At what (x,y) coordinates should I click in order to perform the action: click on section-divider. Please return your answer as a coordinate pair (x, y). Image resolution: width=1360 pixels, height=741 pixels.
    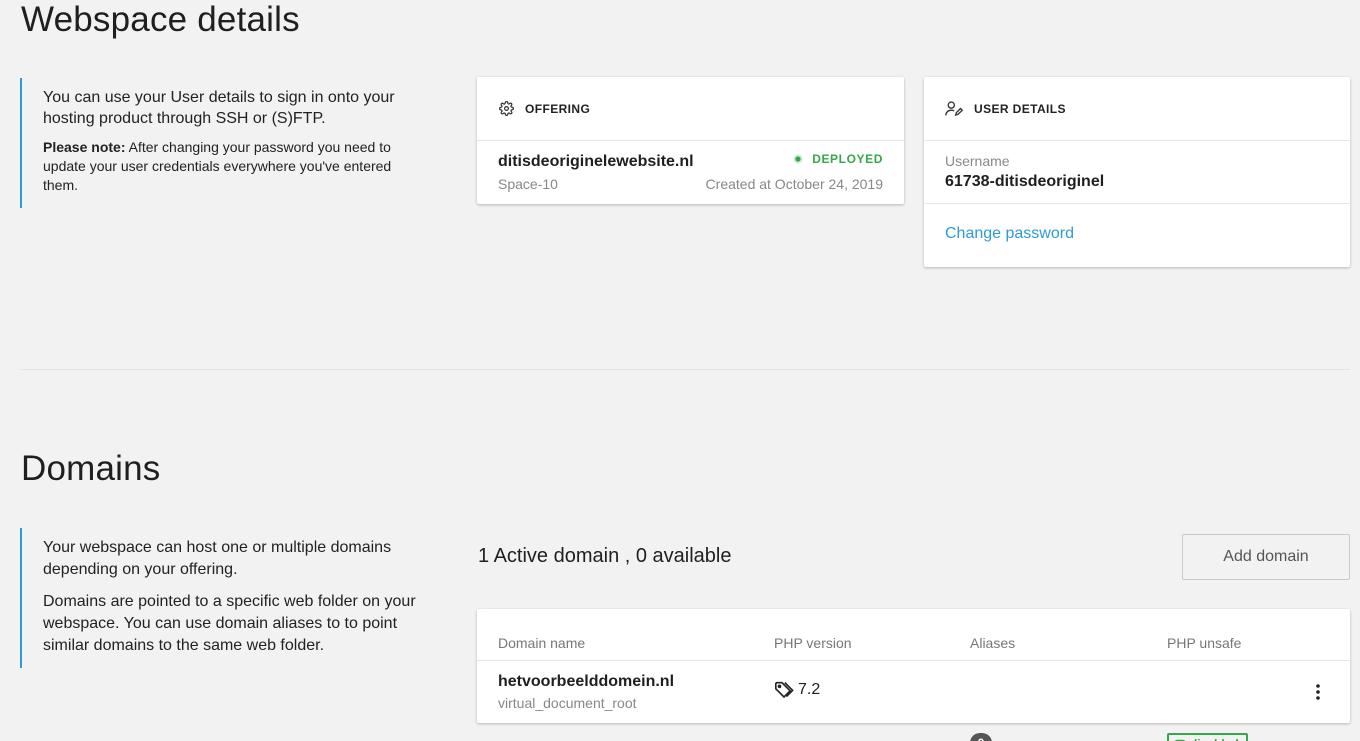
    Looking at the image, I should click on (685, 369).